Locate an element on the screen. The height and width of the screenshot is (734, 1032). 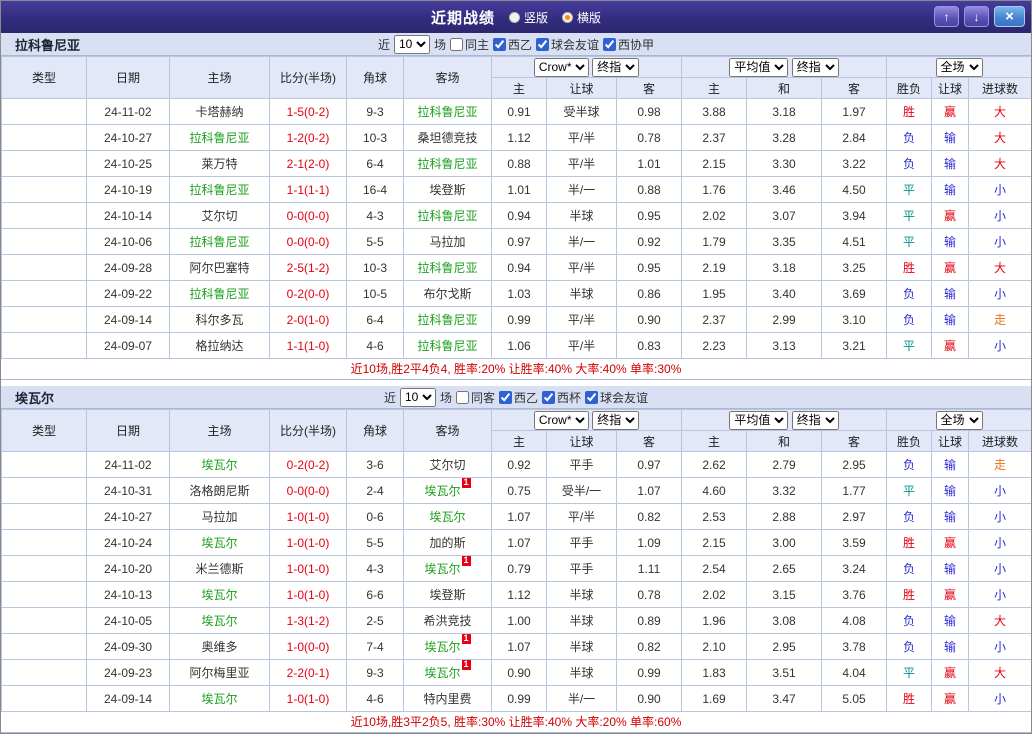
xixiejia-checkbox is located at coordinates (610, 44).